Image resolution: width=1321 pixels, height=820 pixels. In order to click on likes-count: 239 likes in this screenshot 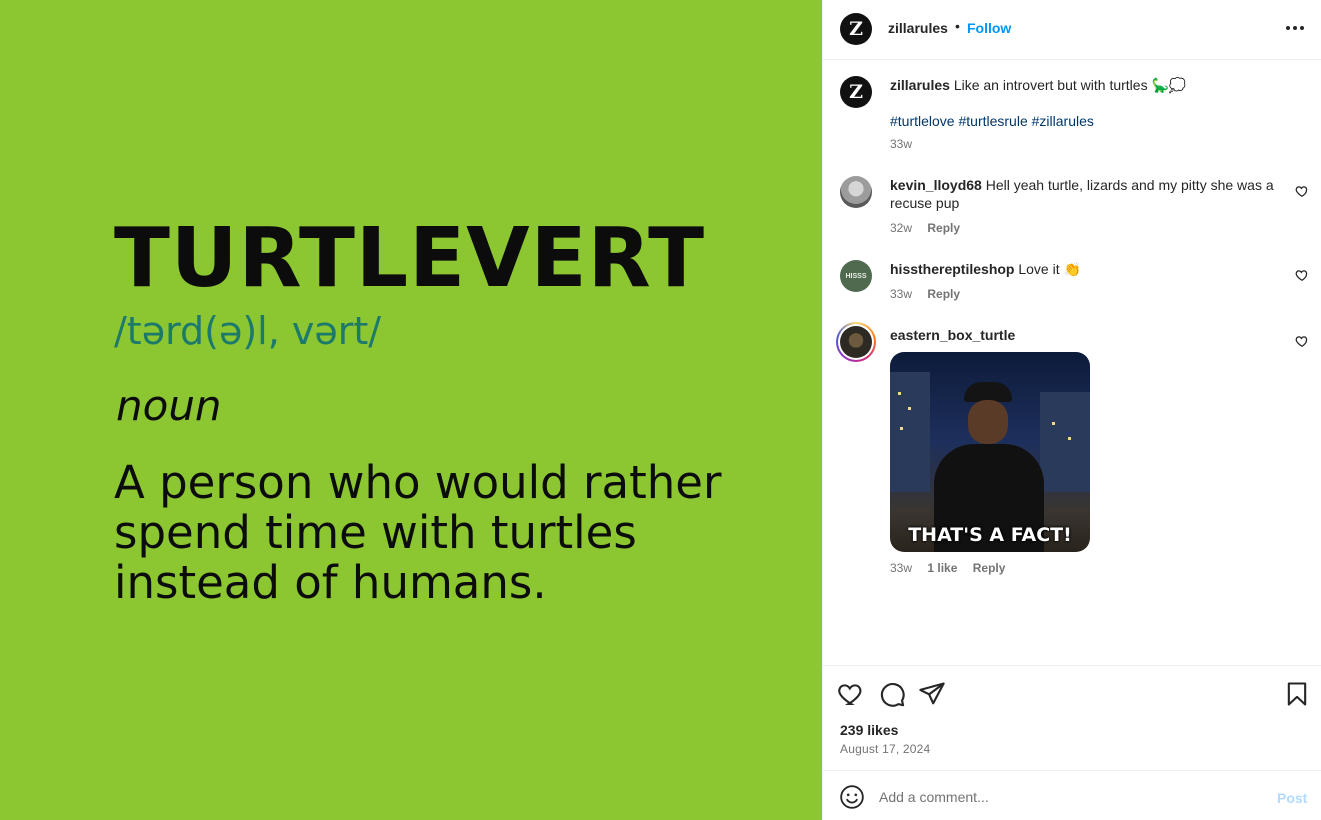, I will do `click(869, 730)`.